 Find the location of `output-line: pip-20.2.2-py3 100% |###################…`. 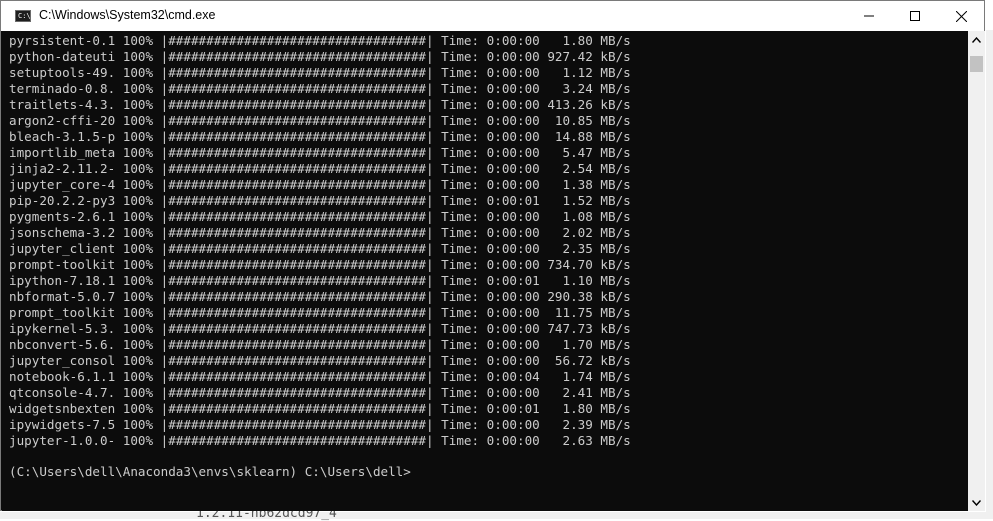

output-line: pip-20.2.2-py3 100% |###################… is located at coordinates (320, 200).